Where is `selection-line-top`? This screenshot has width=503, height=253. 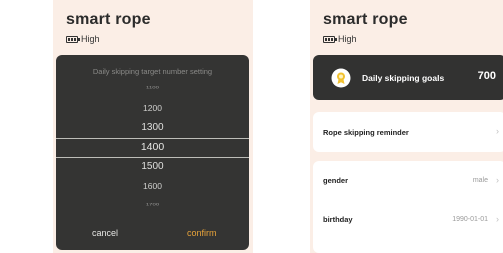
selection-line-top is located at coordinates (152, 138).